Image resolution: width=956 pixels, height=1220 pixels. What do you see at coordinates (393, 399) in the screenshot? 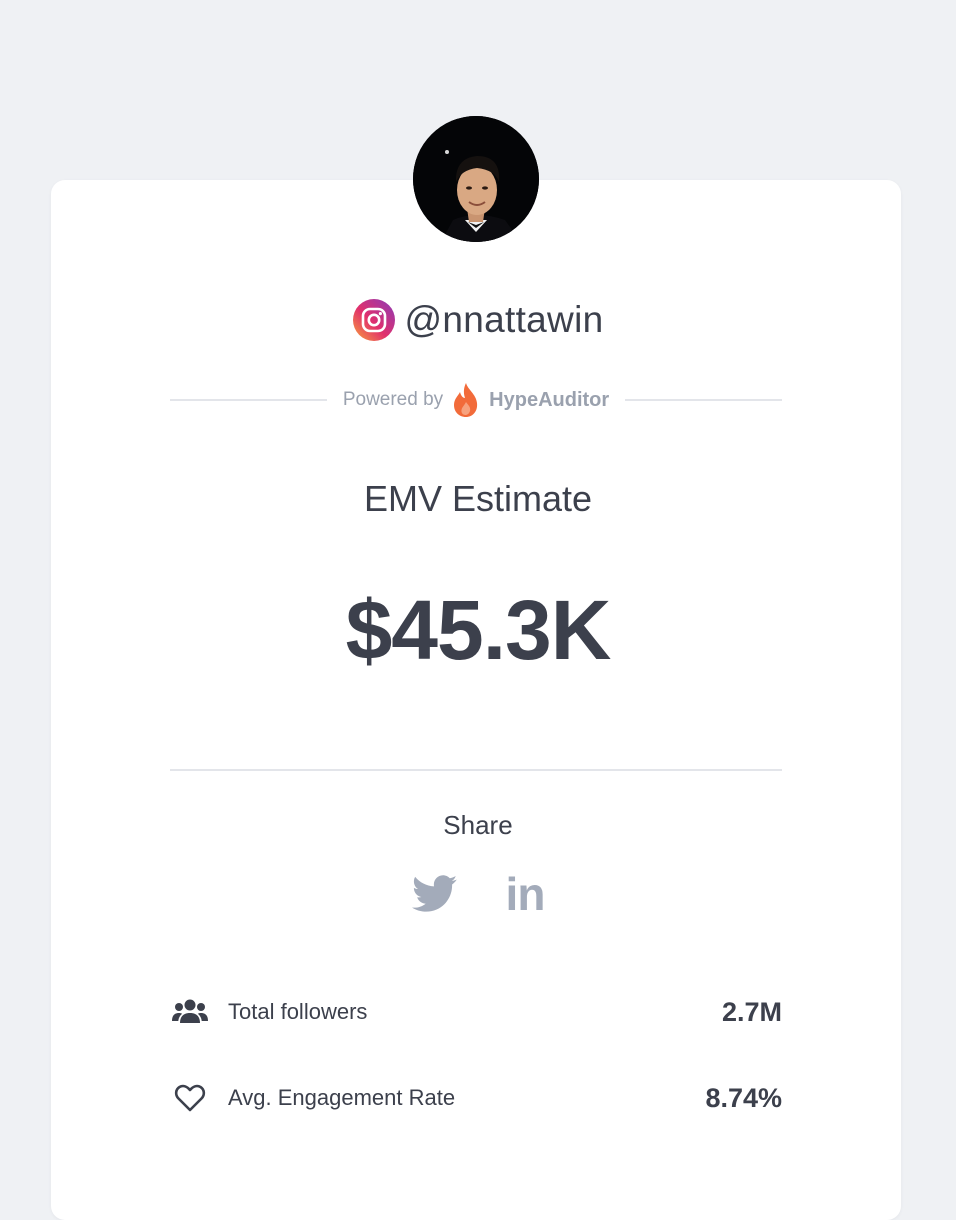
I see `powered-by-label: Powered by` at bounding box center [393, 399].